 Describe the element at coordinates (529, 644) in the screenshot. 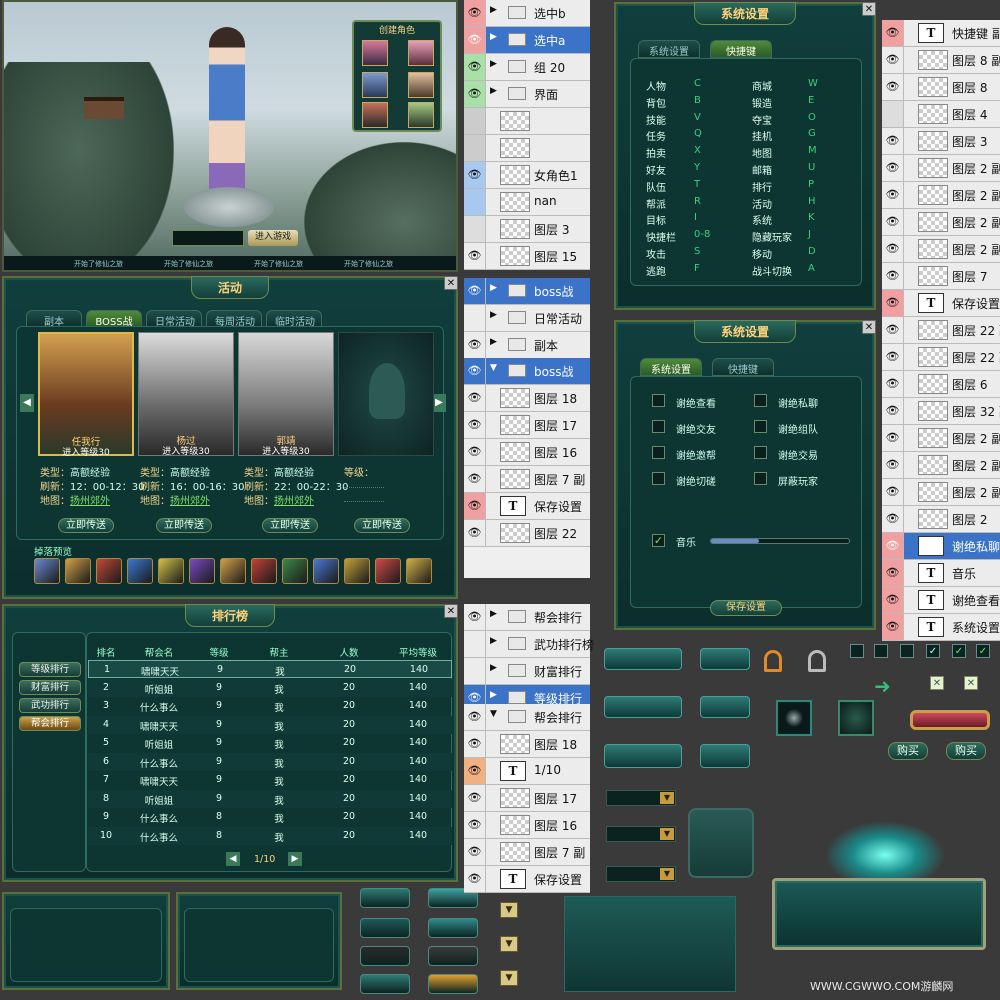

I see `layer-row: ▶ 武功排行榜` at that location.